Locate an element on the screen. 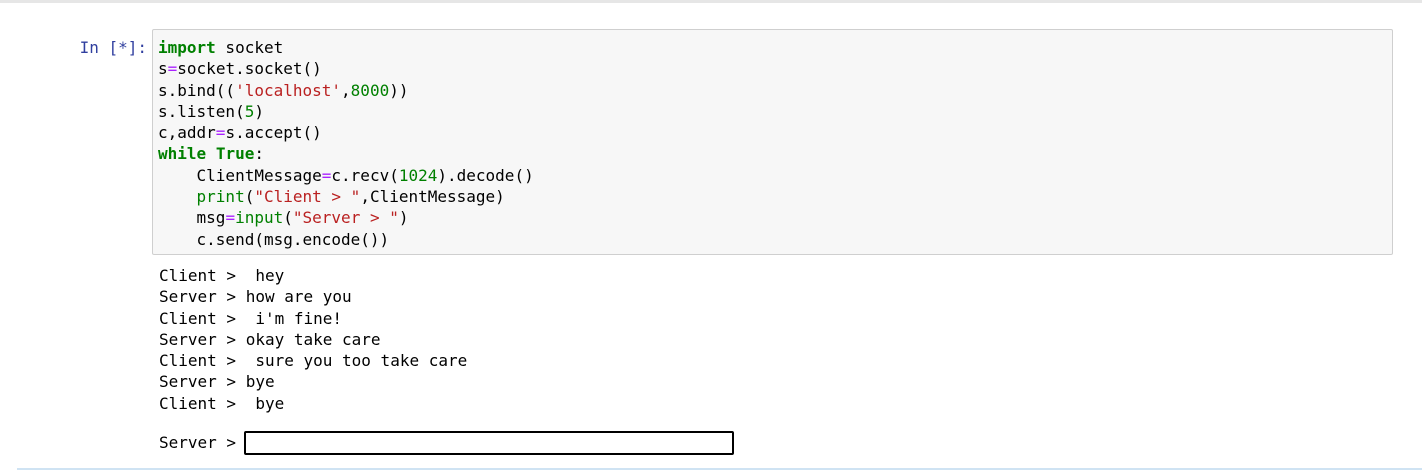 Image resolution: width=1422 pixels, height=473 pixels. stdin-label: Server > is located at coordinates (198, 442).